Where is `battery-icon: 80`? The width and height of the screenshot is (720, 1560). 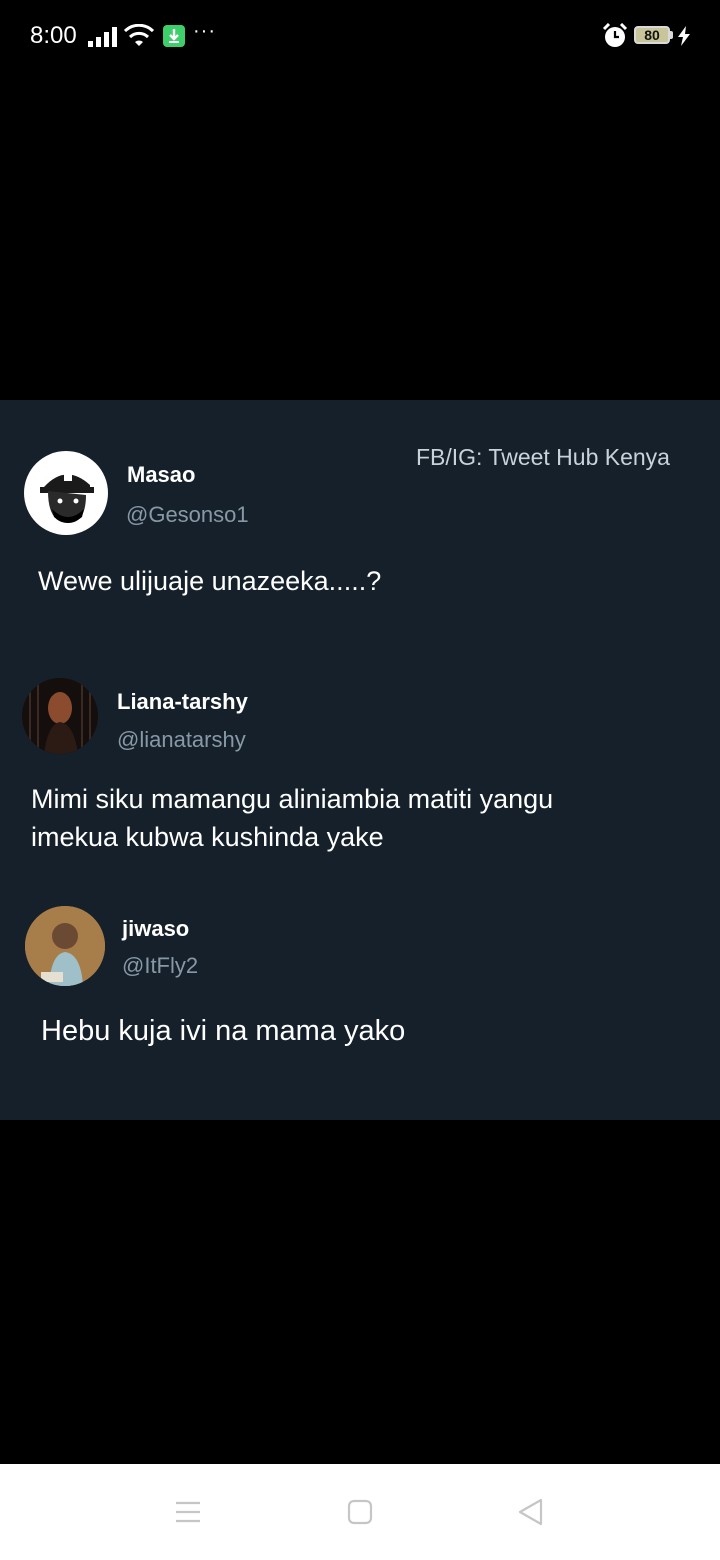 battery-icon: 80 is located at coordinates (652, 35).